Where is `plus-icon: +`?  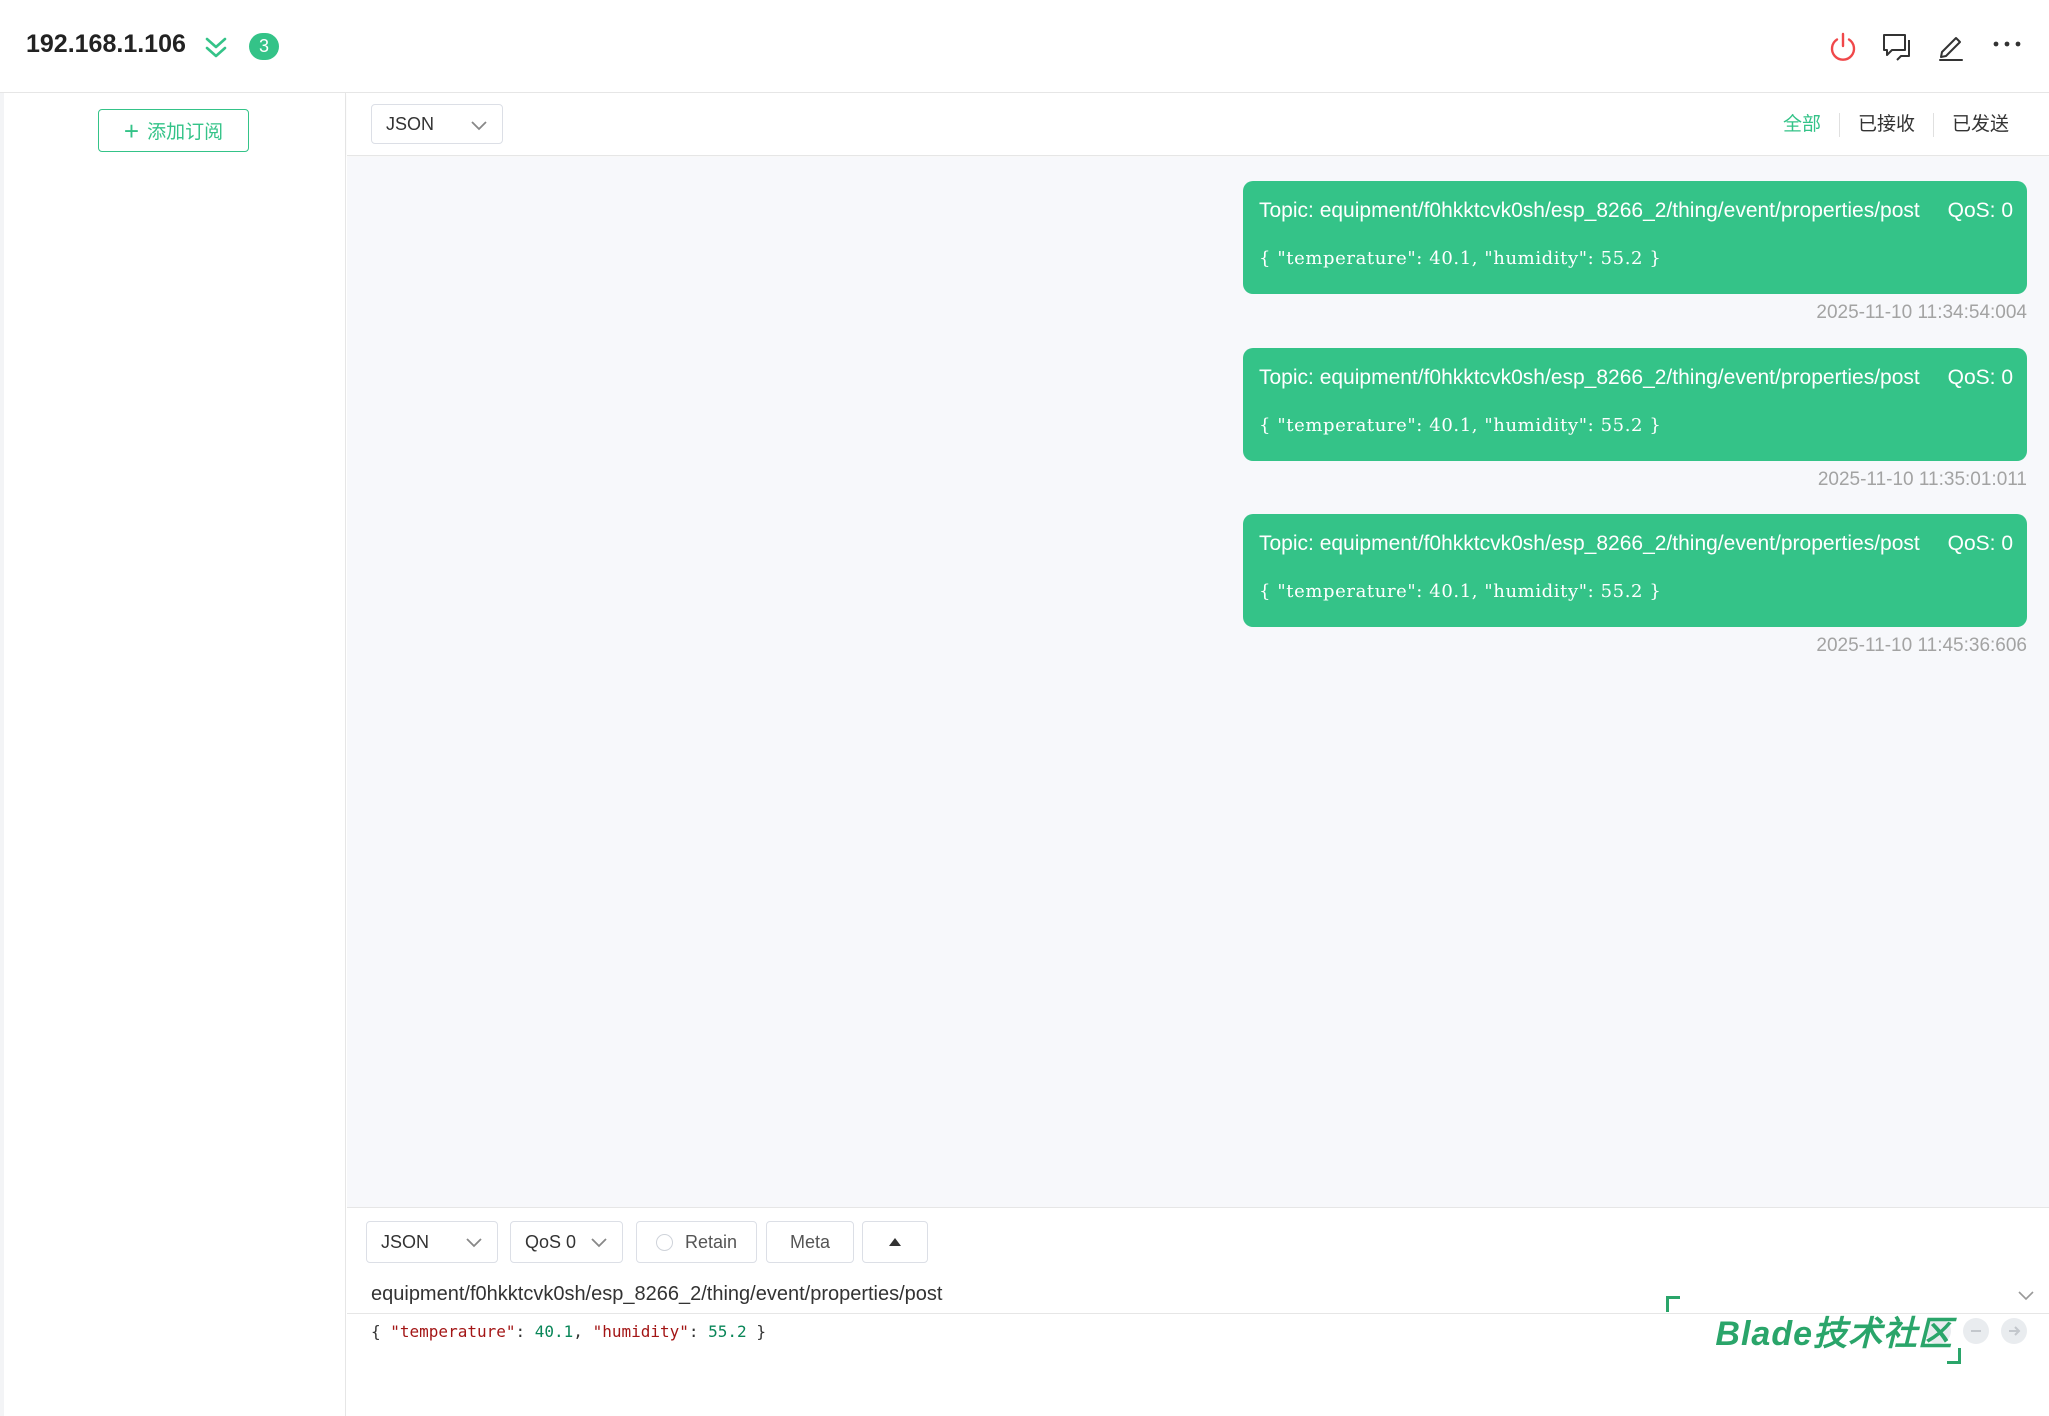
plus-icon: + is located at coordinates (131, 130).